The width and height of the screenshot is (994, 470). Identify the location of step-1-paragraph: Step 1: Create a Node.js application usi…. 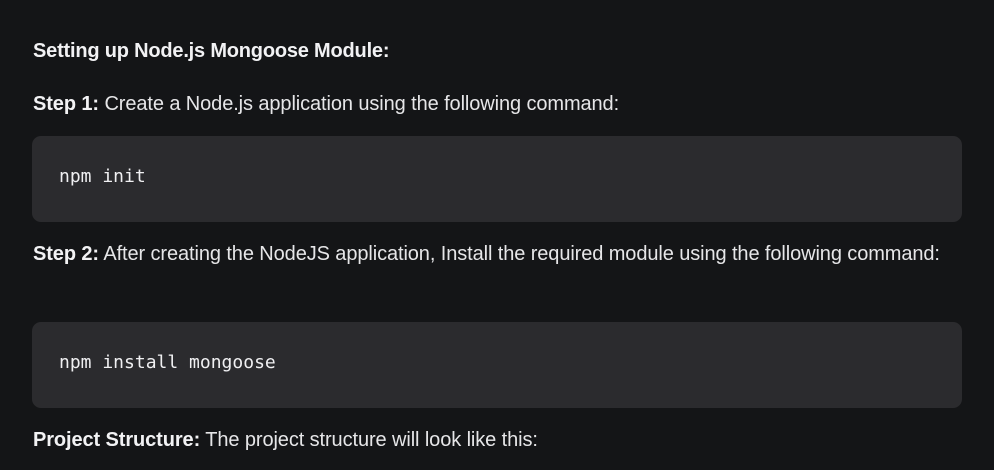
(498, 104).